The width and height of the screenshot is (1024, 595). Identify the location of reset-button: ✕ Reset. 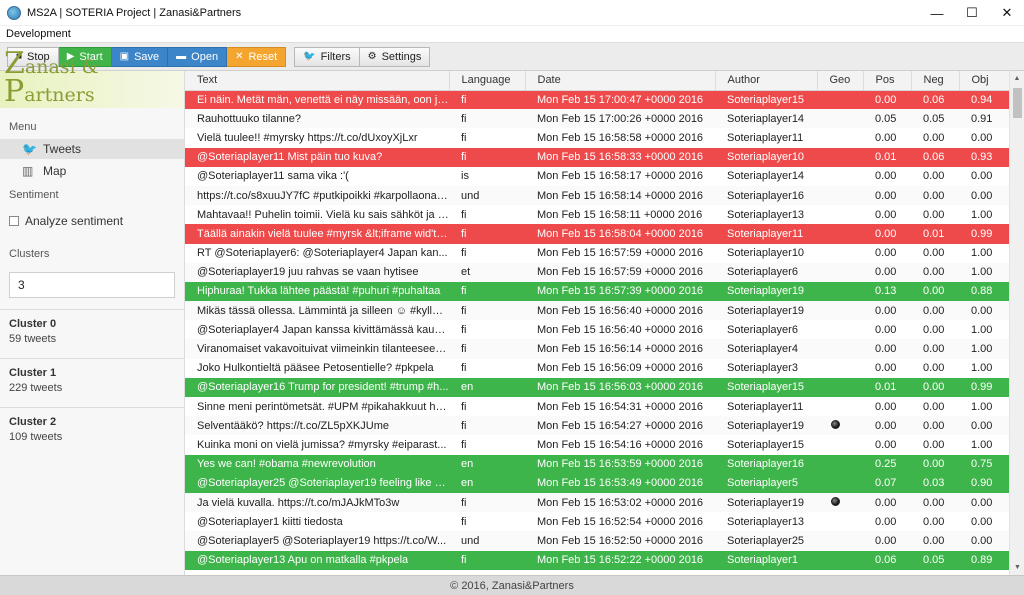
(257, 56).